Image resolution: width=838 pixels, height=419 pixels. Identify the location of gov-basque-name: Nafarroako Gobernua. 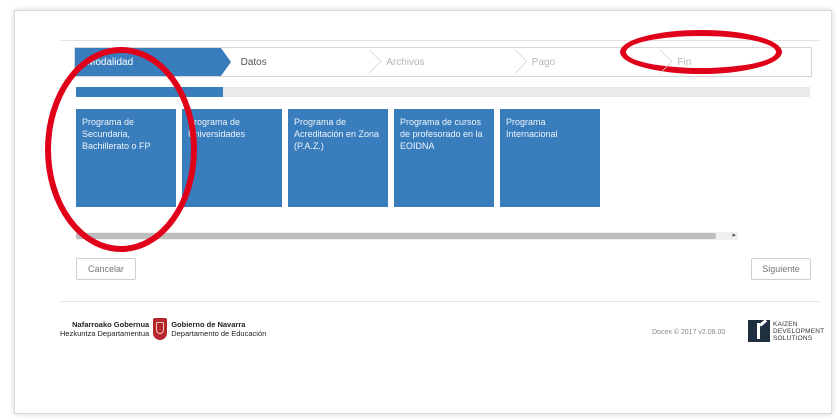
(111, 324).